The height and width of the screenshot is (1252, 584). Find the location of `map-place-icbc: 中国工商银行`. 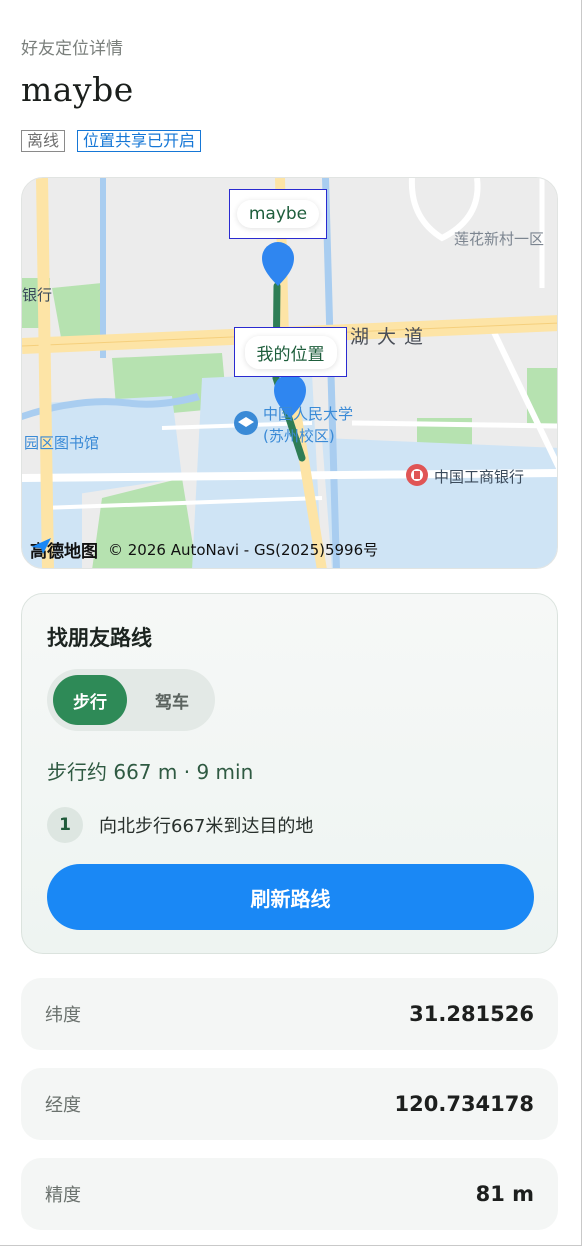

map-place-icbc: 中国工商银行 is located at coordinates (479, 477).